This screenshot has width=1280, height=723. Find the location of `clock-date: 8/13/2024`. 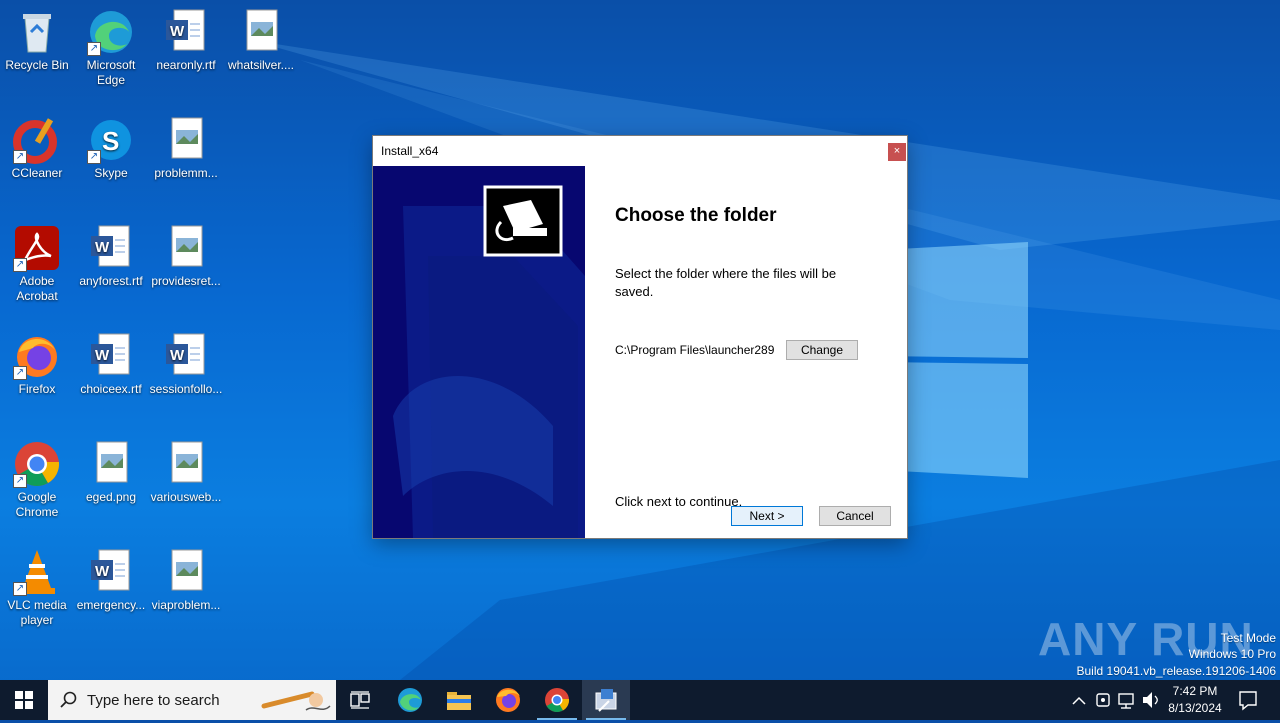

clock-date: 8/13/2024 is located at coordinates (1195, 708).